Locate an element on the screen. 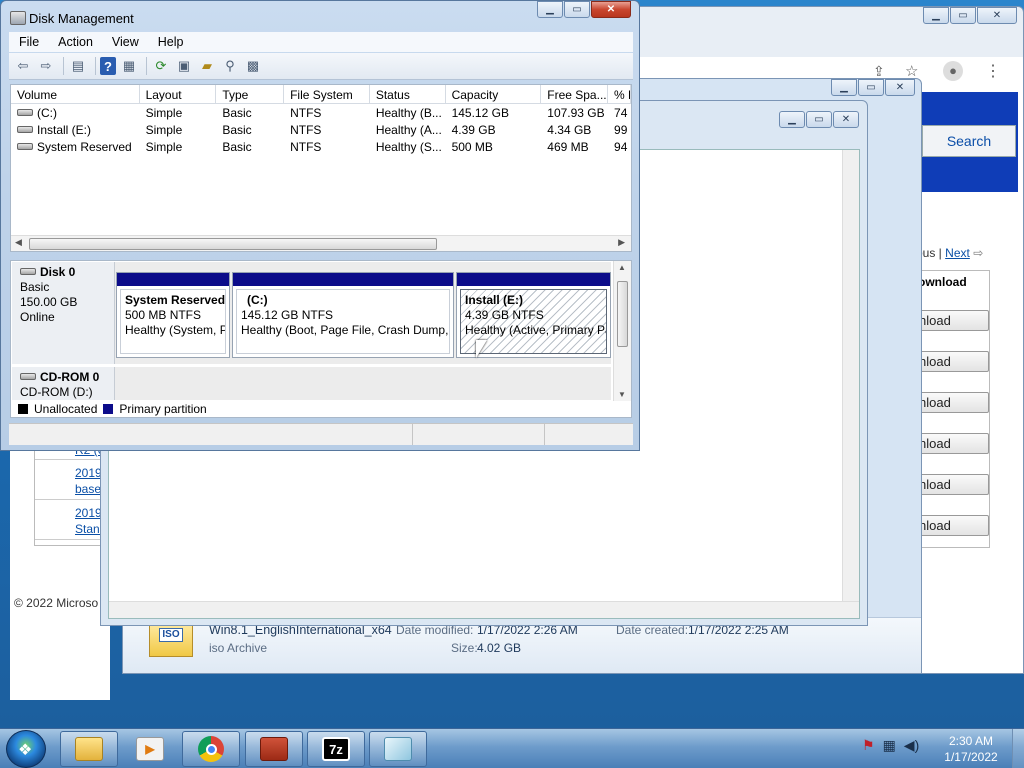  chrome-icon is located at coordinates (211, 749).